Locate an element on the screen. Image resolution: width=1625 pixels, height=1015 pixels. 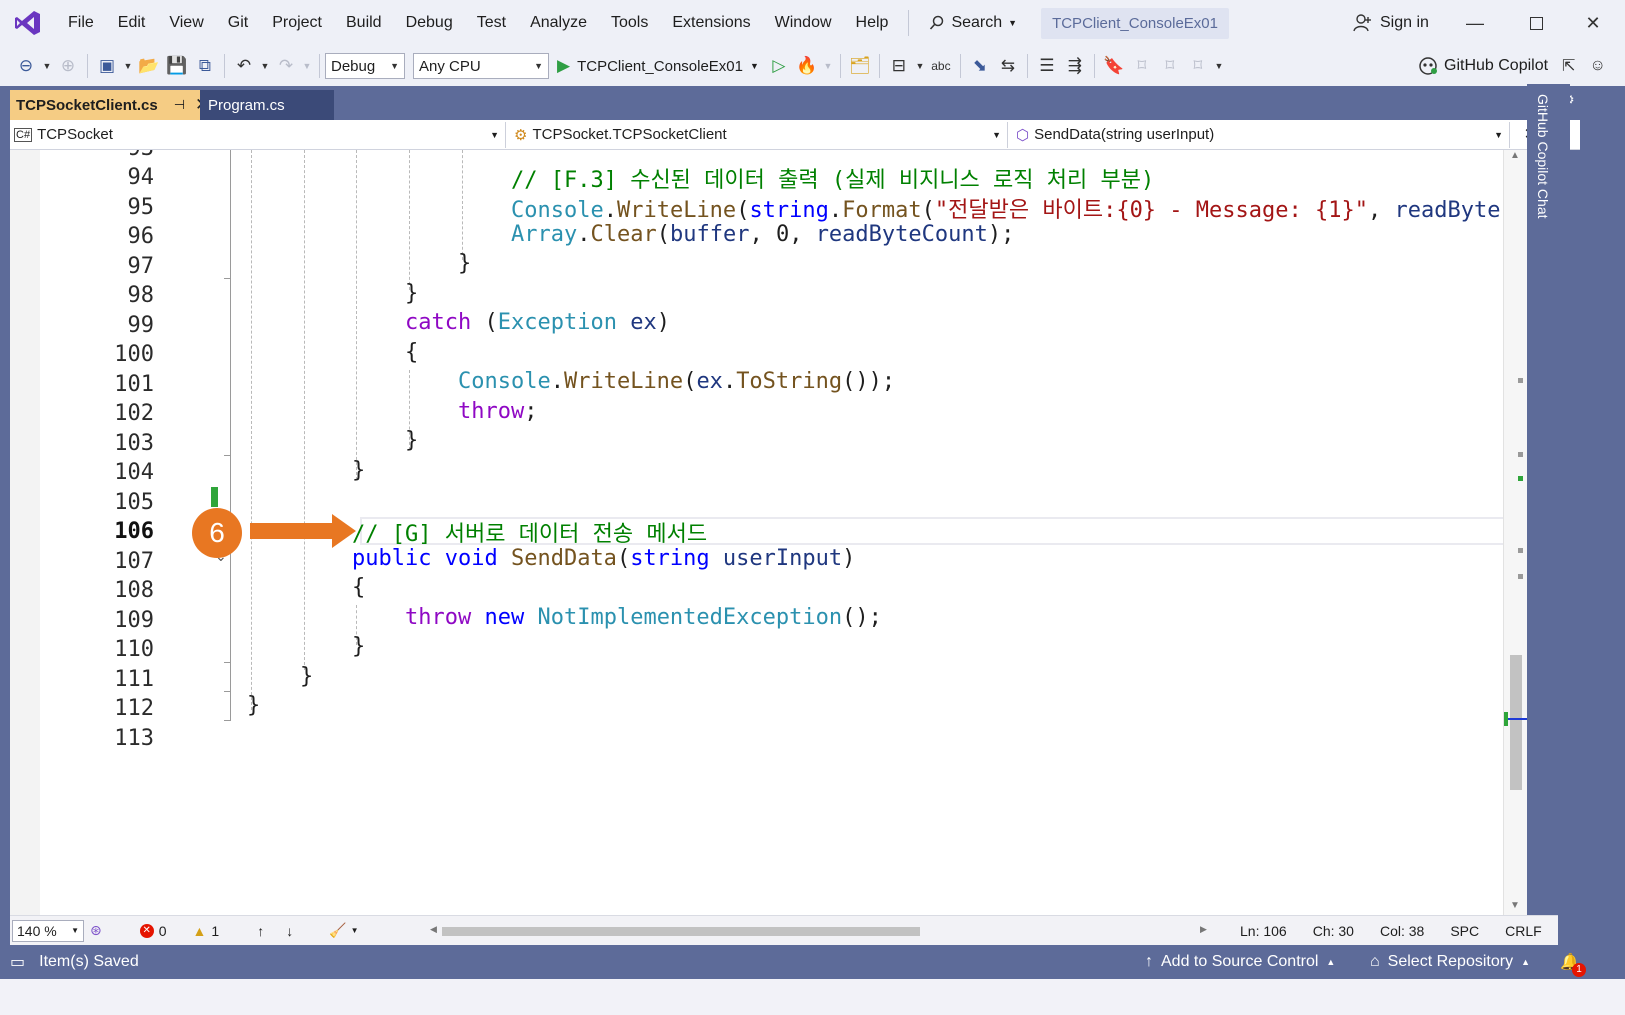
copilot-chat-label: GitHub Copilot Chat is located at coordinates (1543, 156).